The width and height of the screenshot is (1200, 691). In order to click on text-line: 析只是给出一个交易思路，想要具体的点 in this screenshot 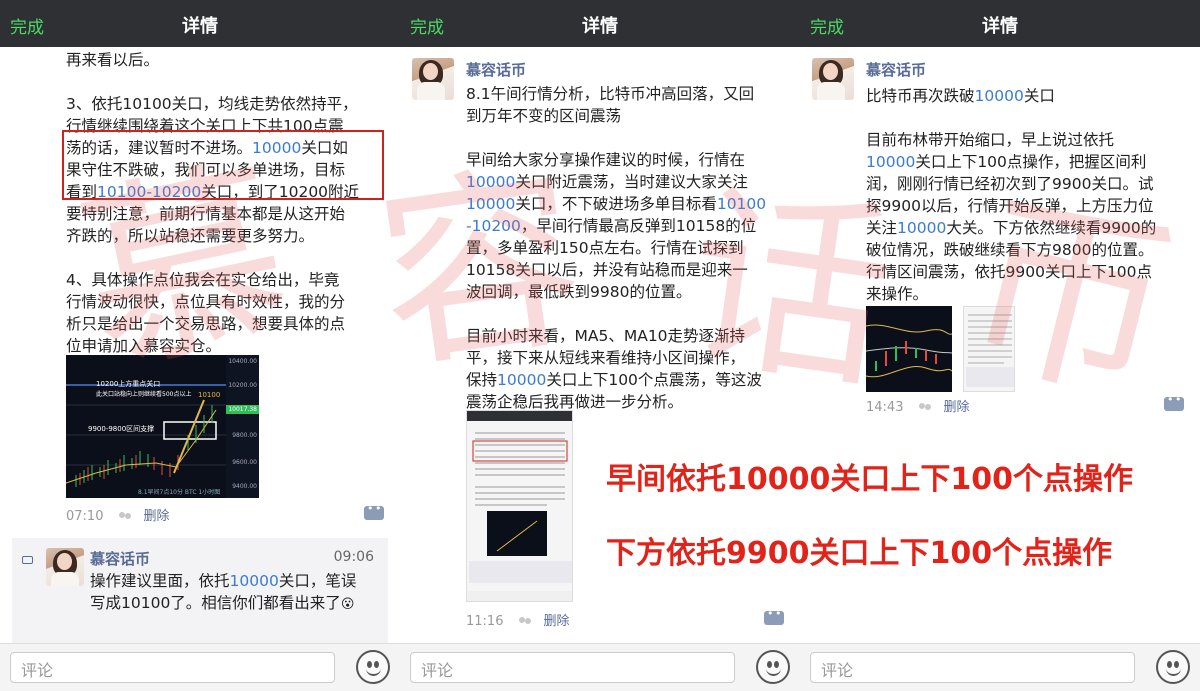, I will do `click(206, 324)`.